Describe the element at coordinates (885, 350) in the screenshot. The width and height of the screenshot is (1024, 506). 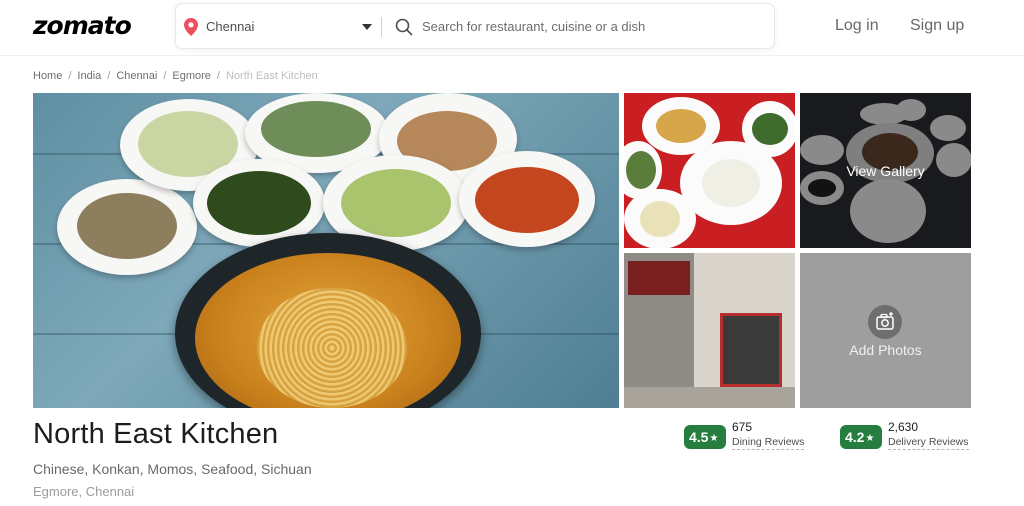
I see `add-photos-label: Add Photos` at that location.